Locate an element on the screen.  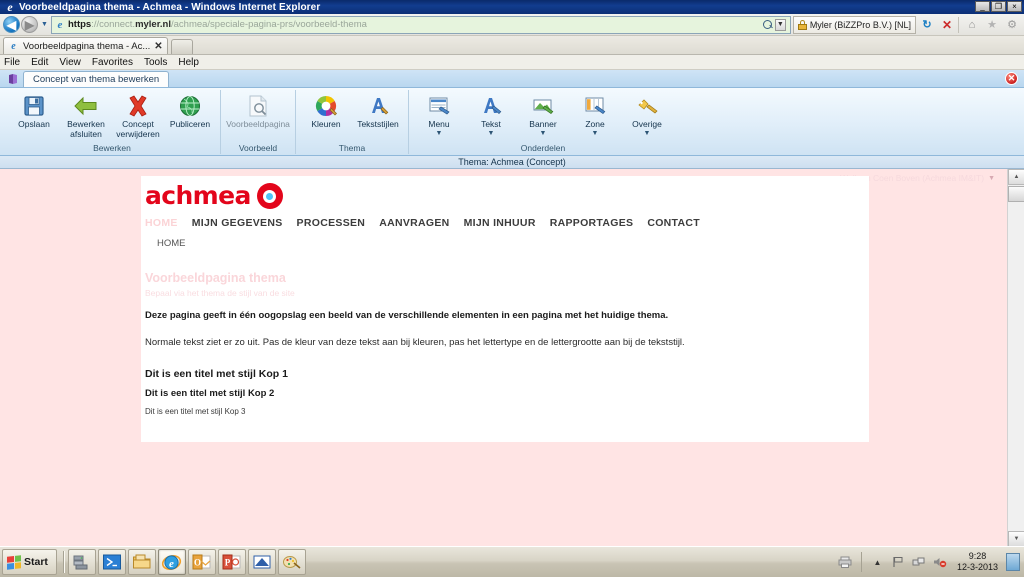
bewerken-afsluiten-button: Bewerken afsluiten is located at coordinates (86, 115).